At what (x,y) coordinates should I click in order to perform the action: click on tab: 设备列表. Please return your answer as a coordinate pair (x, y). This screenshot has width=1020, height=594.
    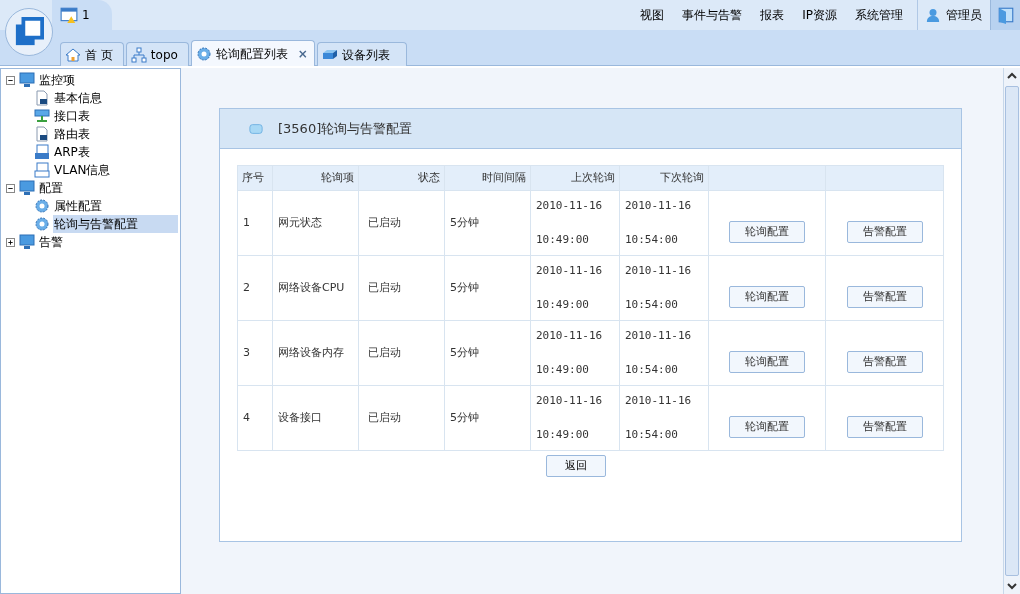
    Looking at the image, I should click on (361, 54).